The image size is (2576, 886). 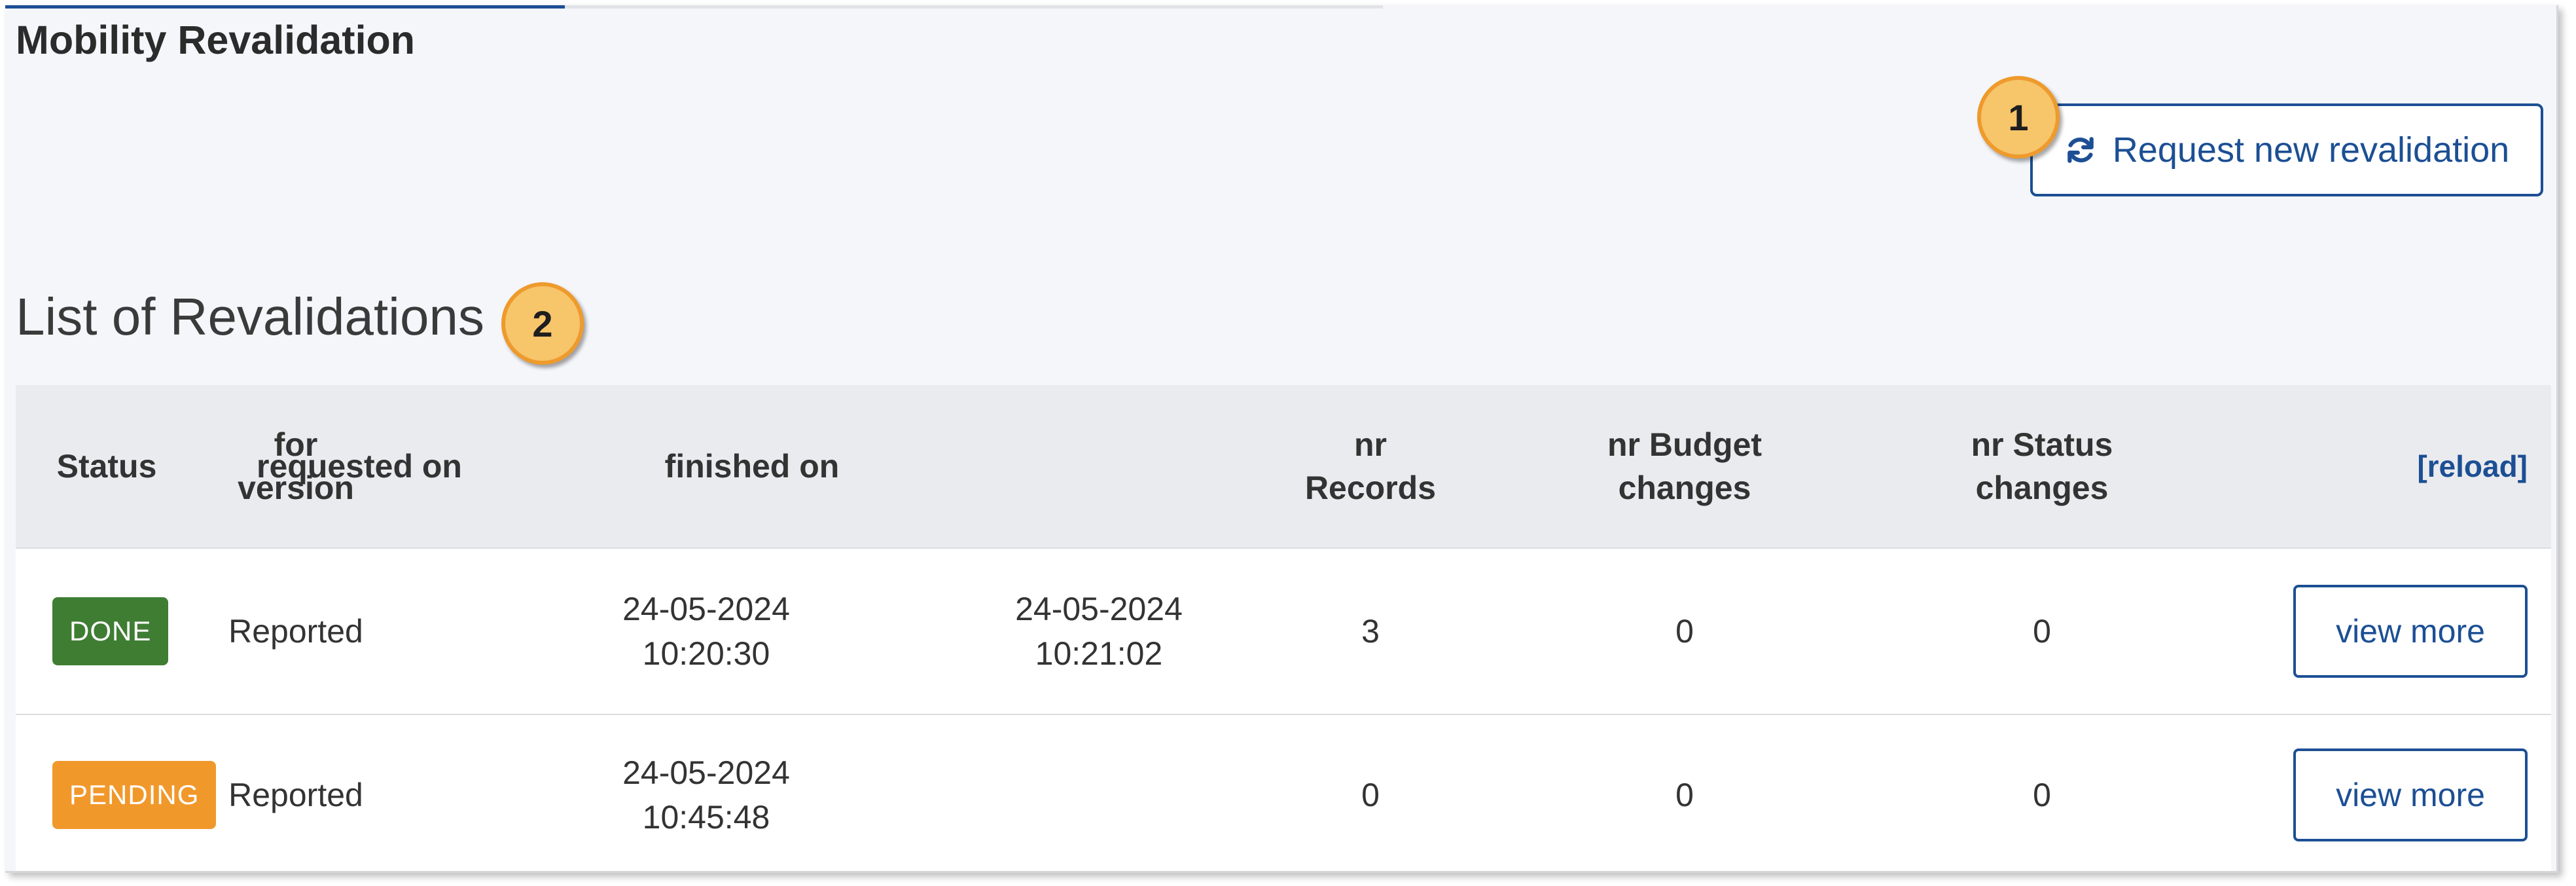 I want to click on column-header-nr-records: nr Records, so click(x=1370, y=466).